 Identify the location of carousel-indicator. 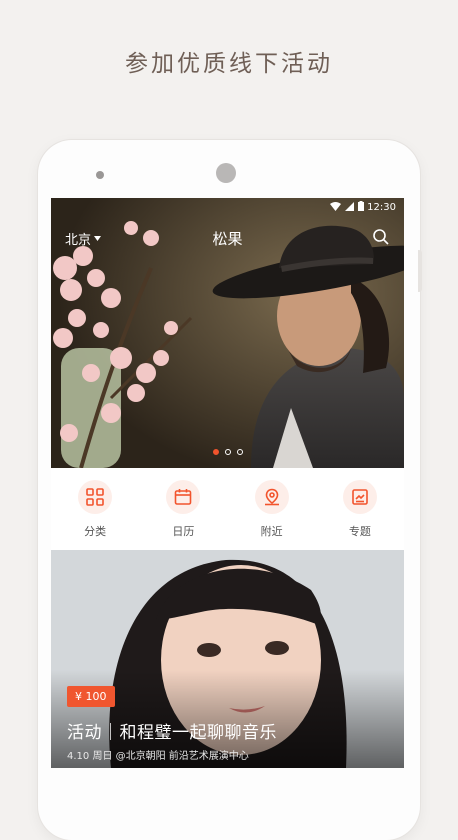
(227, 452).